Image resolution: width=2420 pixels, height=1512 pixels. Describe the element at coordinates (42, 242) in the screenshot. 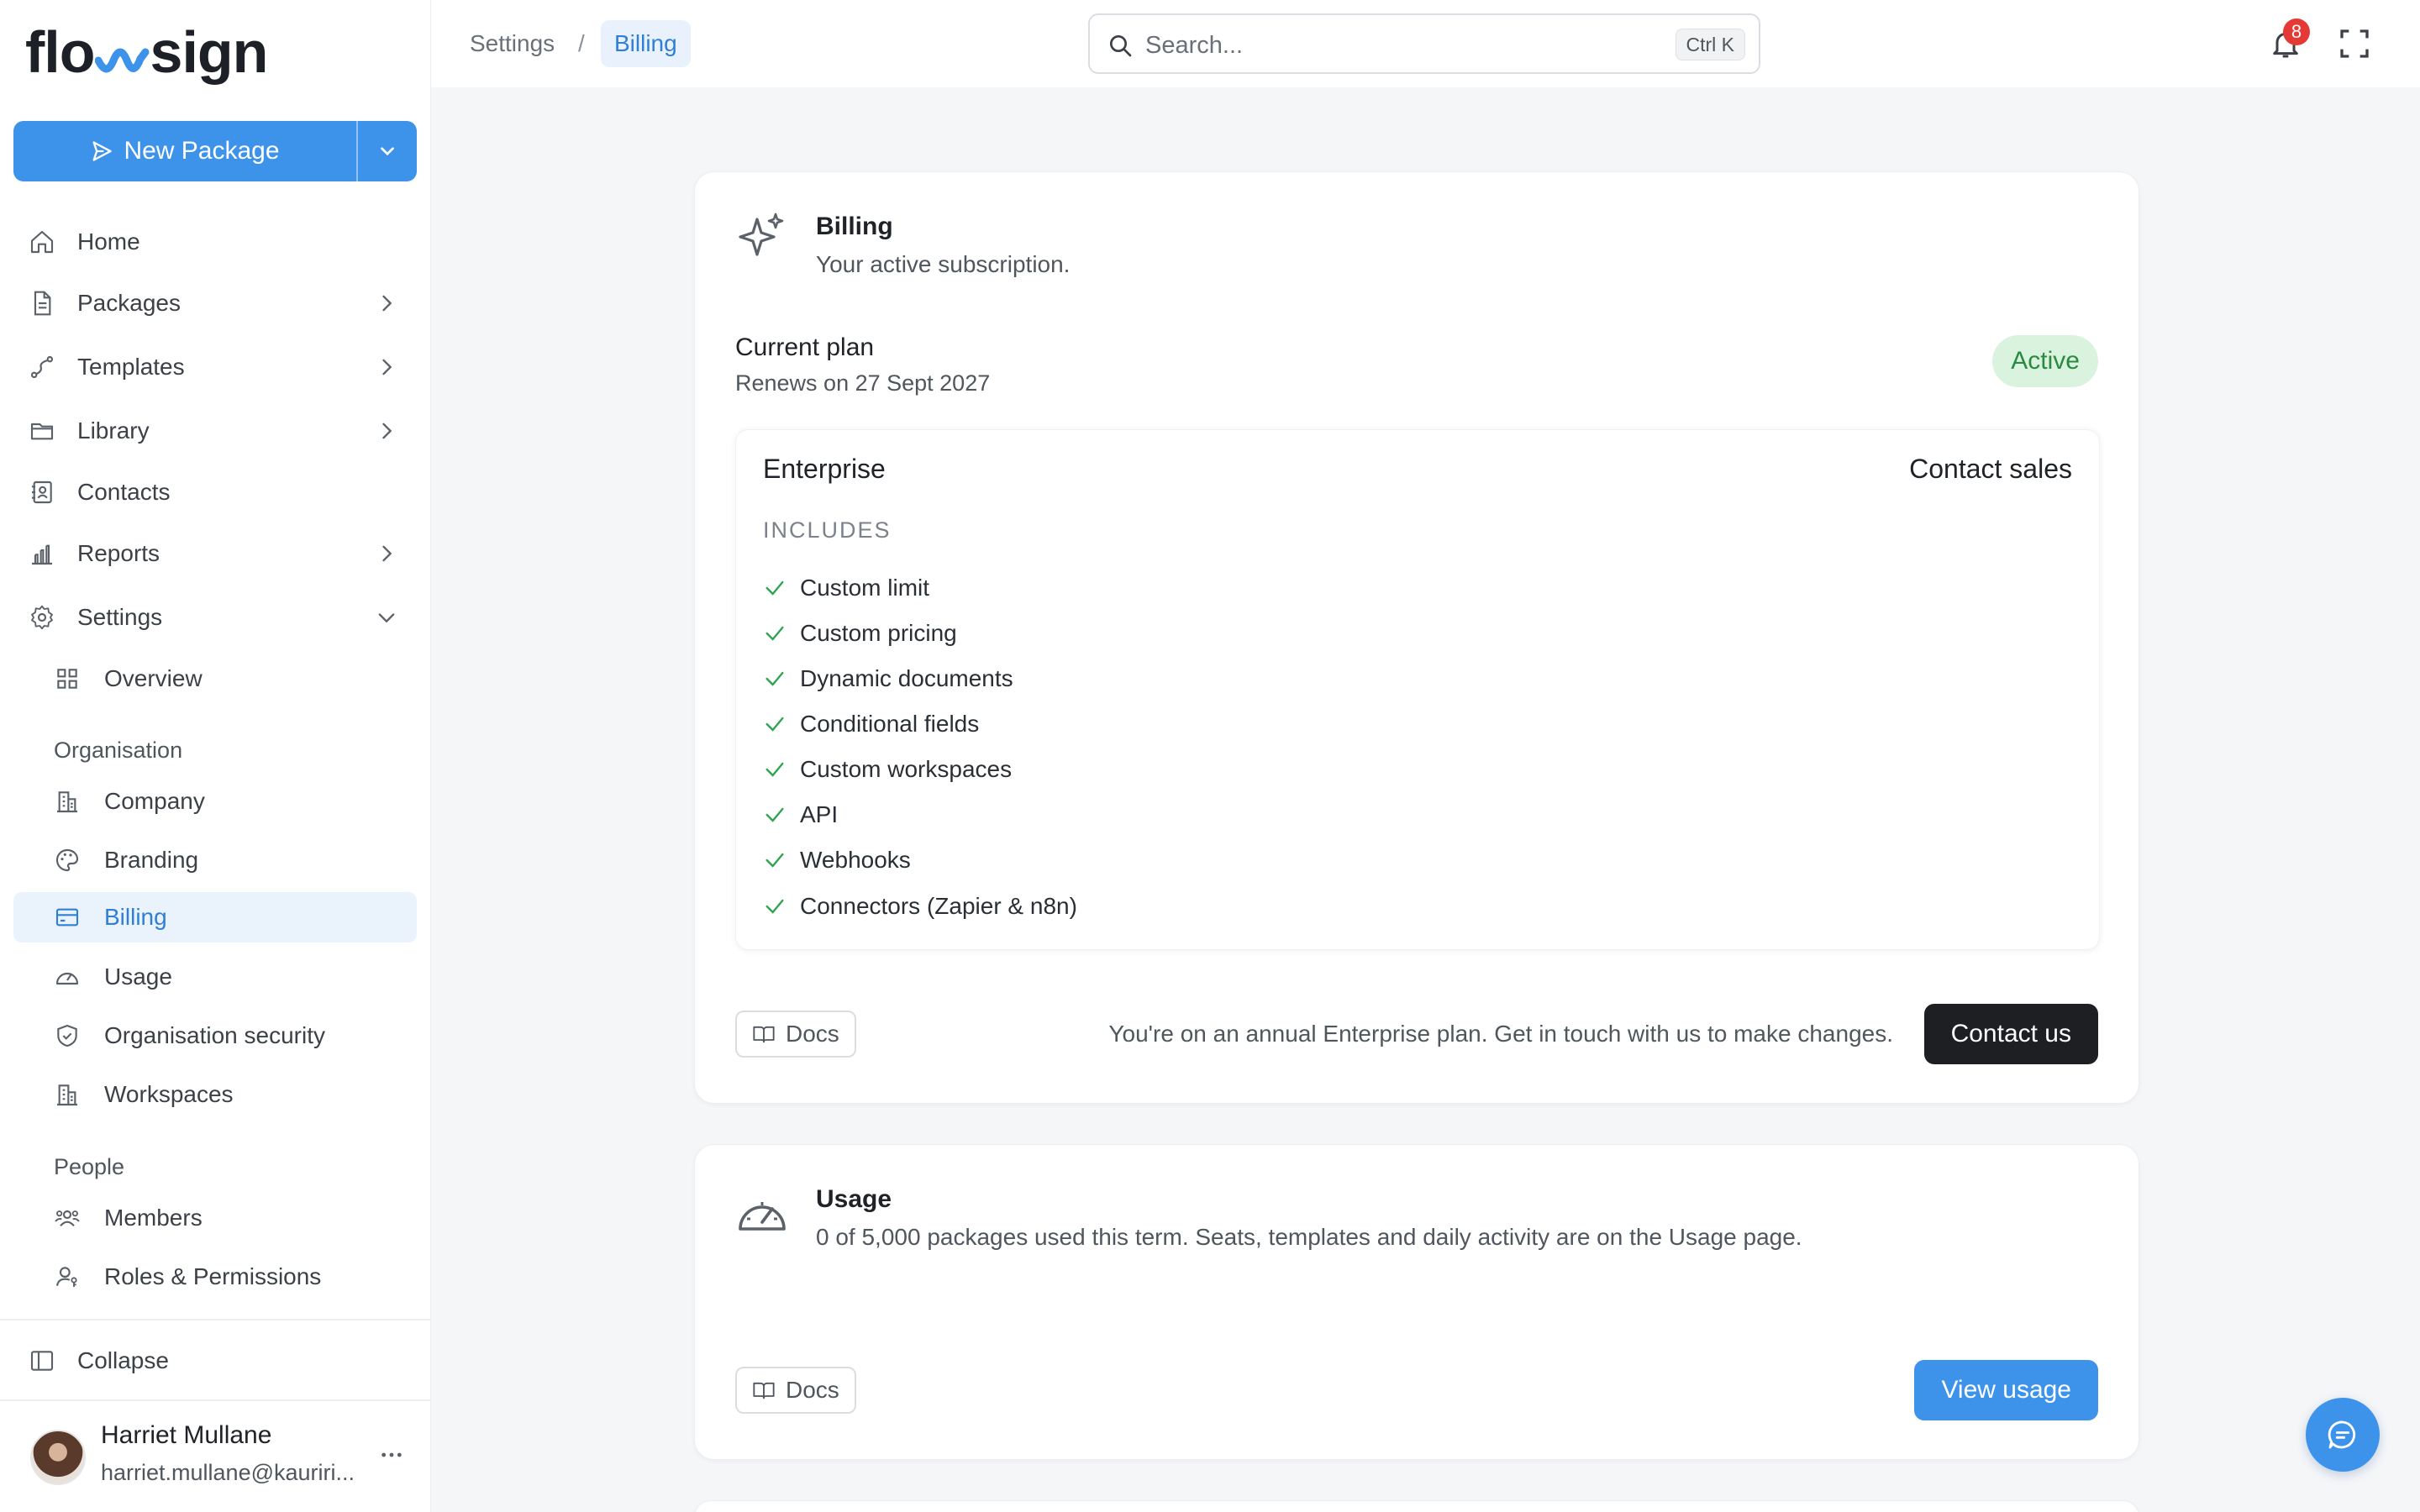

I see `home-icon` at that location.